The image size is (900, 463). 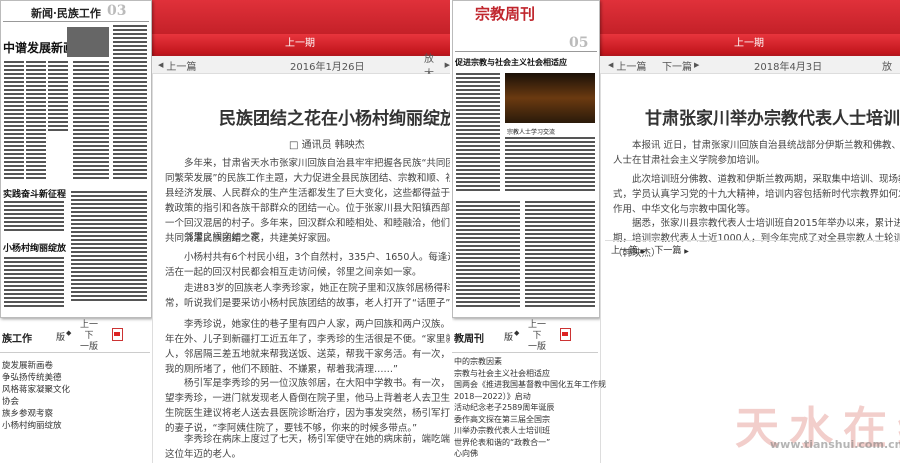 What do you see at coordinates (530, 454) in the screenshot?
I see `toc-item: 心向佛` at bounding box center [530, 454].